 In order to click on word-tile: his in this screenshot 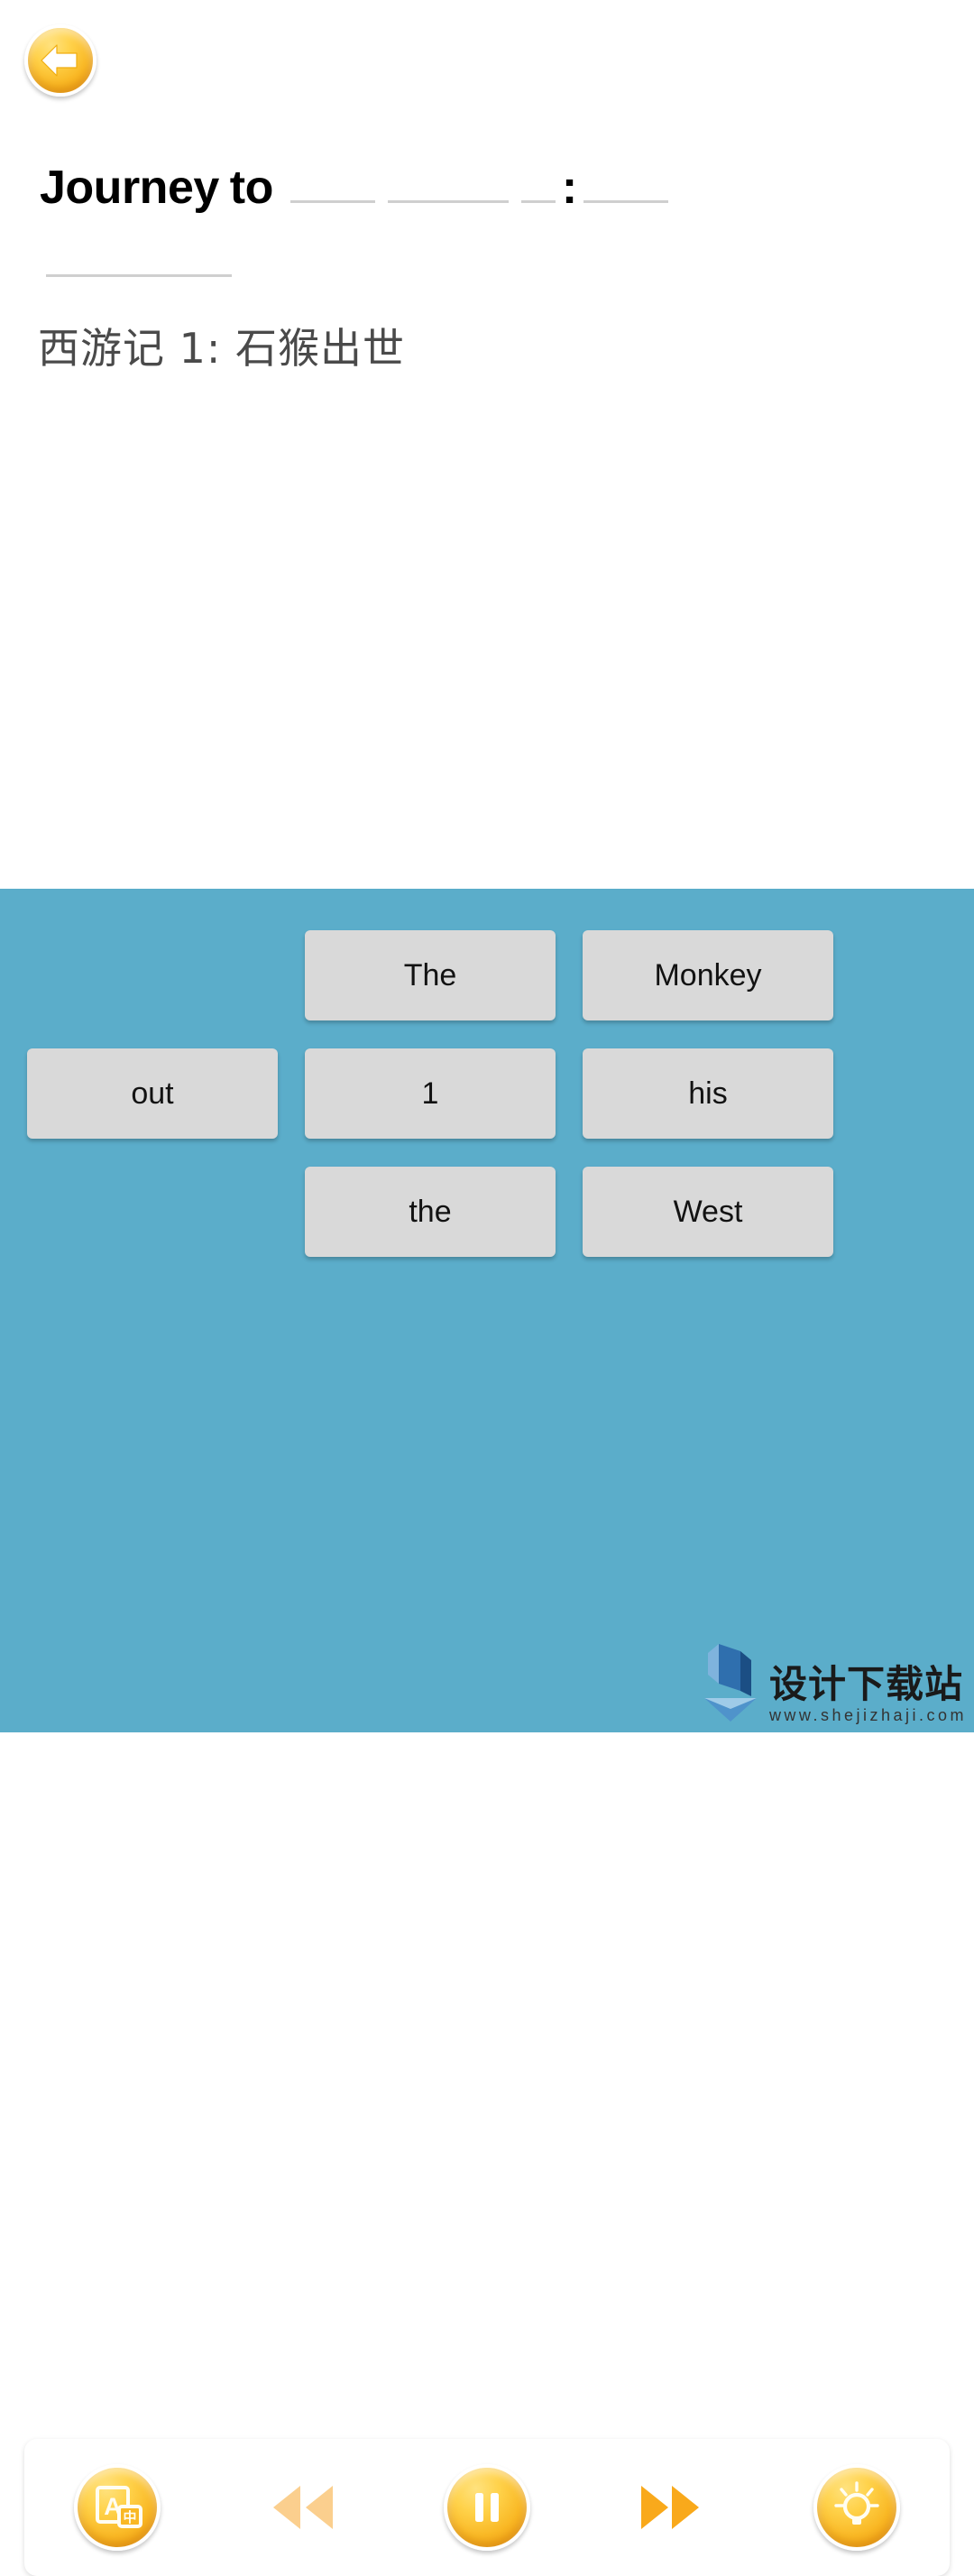, I will do `click(708, 1093)`.